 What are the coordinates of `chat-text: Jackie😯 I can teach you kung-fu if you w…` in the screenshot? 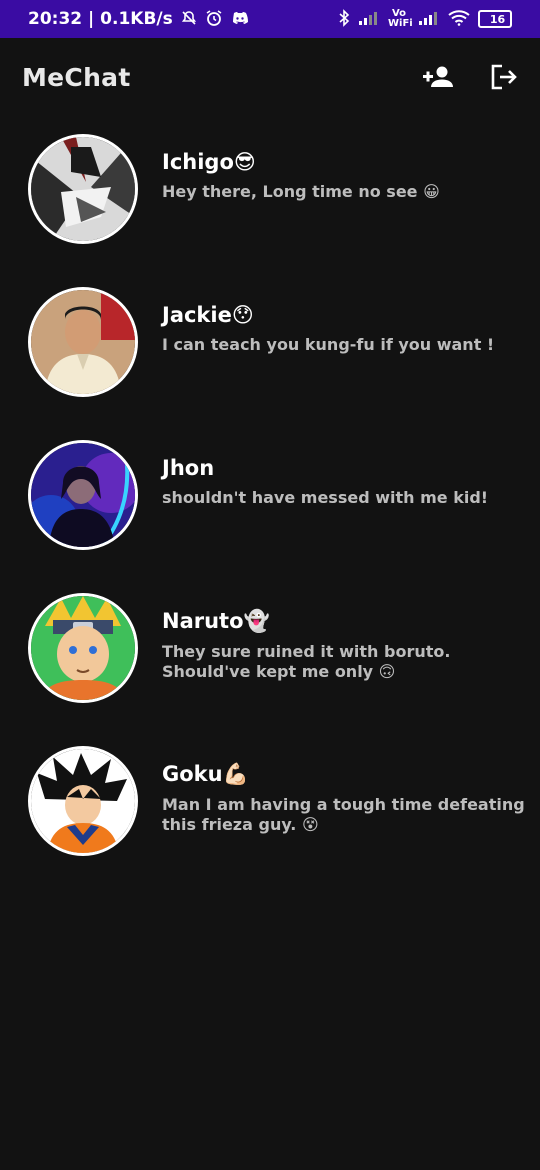 It's located at (351, 329).